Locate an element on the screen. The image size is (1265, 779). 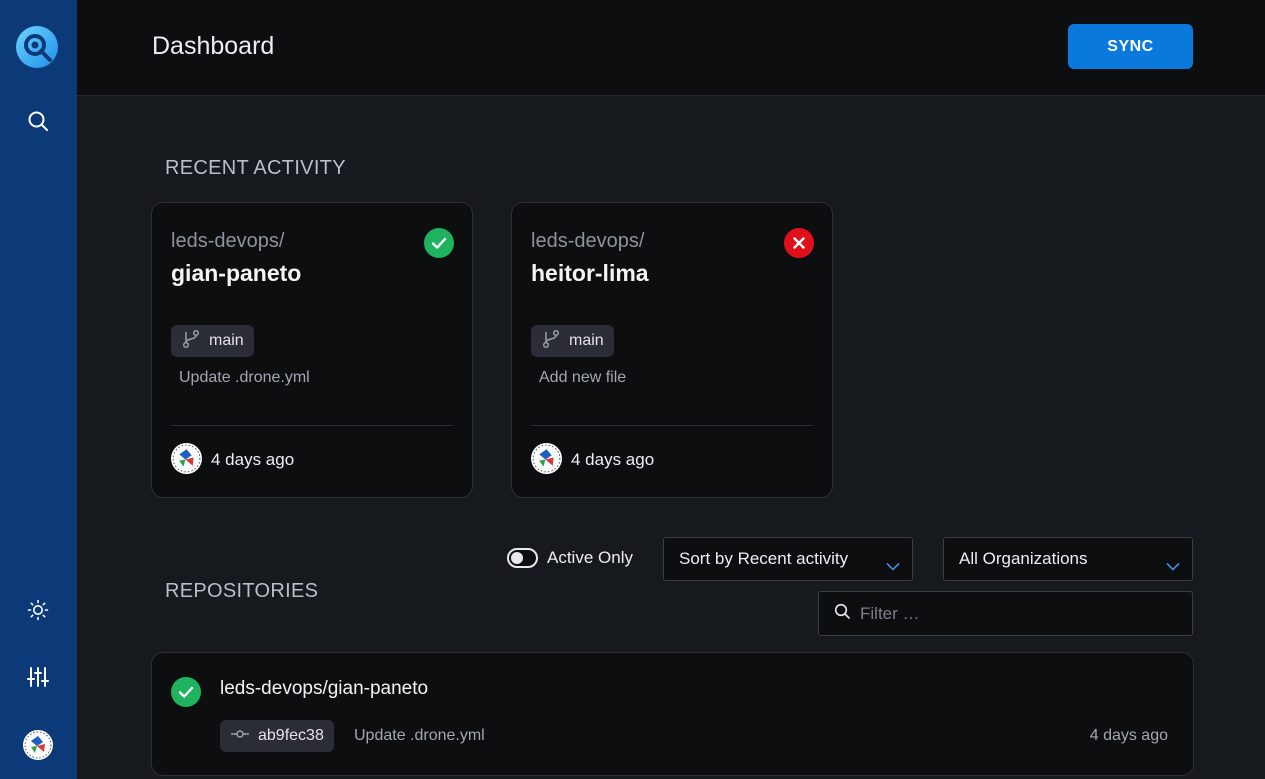
drone-logo-icon is located at coordinates (37, 47).